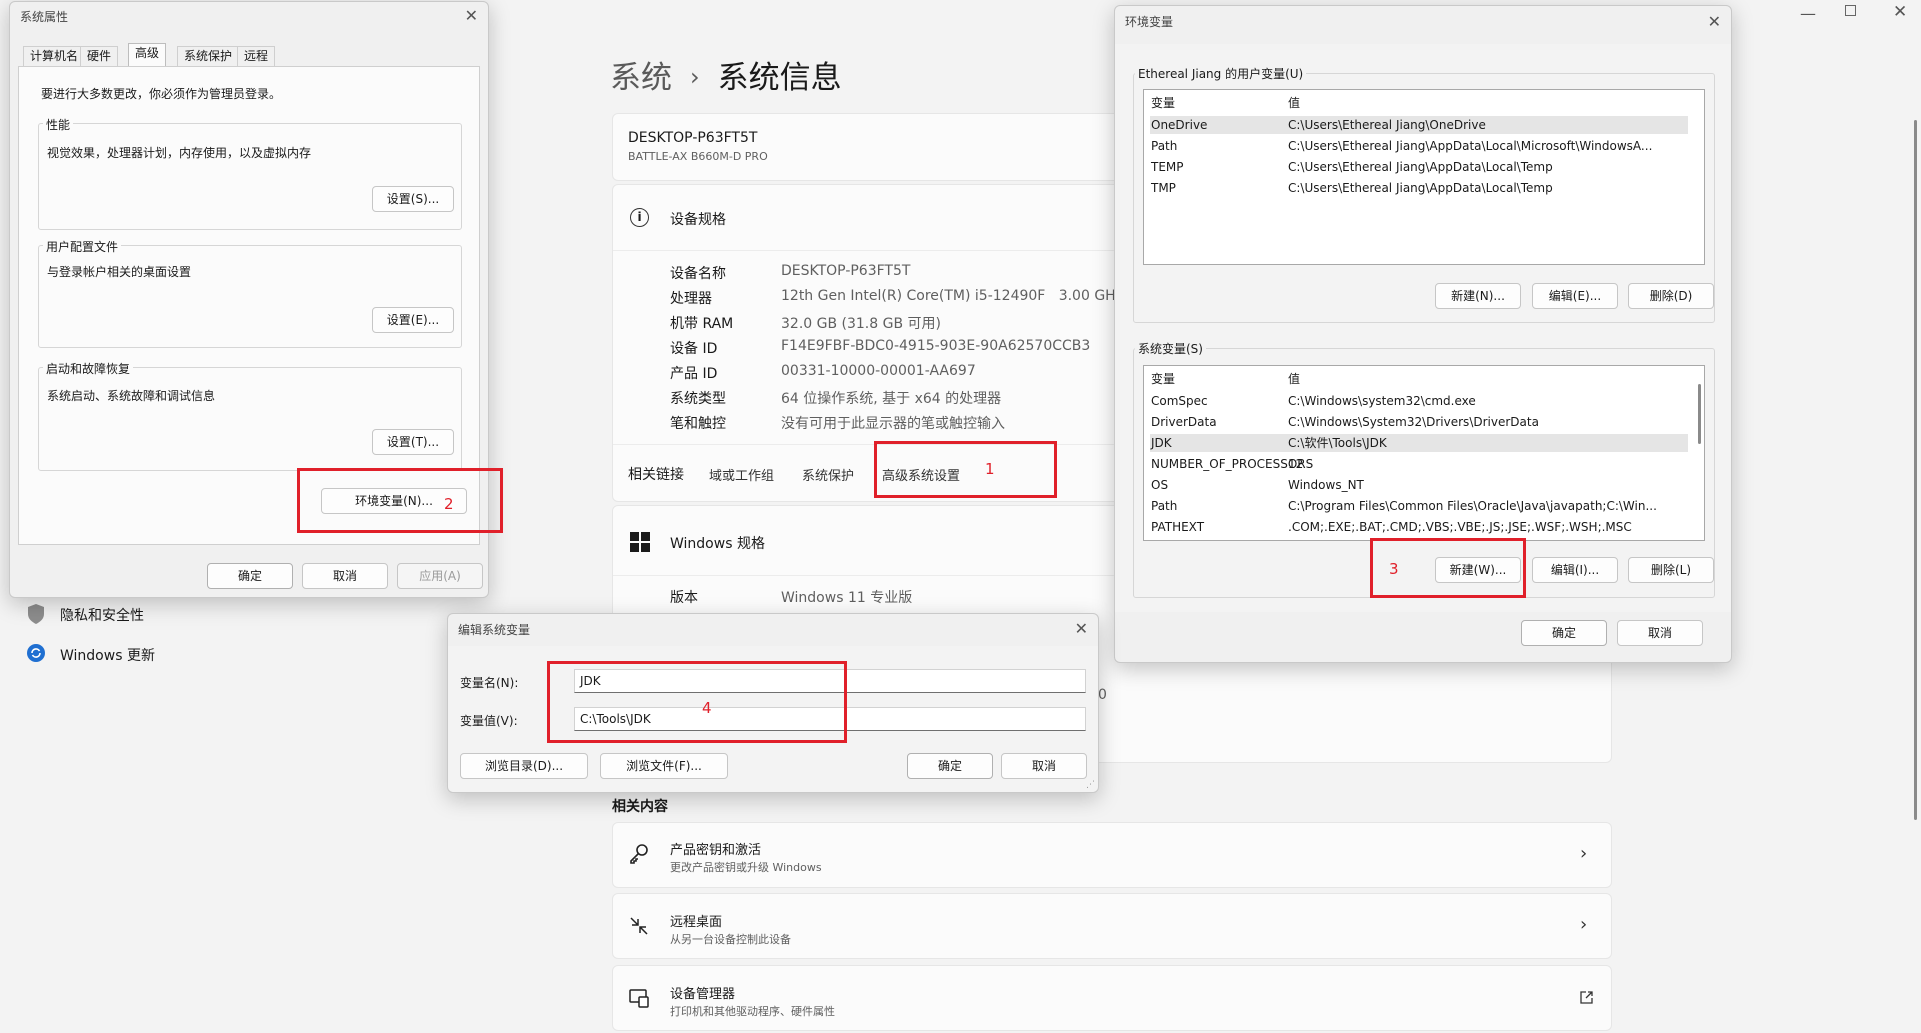  Describe the element at coordinates (1699, 414) in the screenshot. I see `list-scrollbar` at that location.